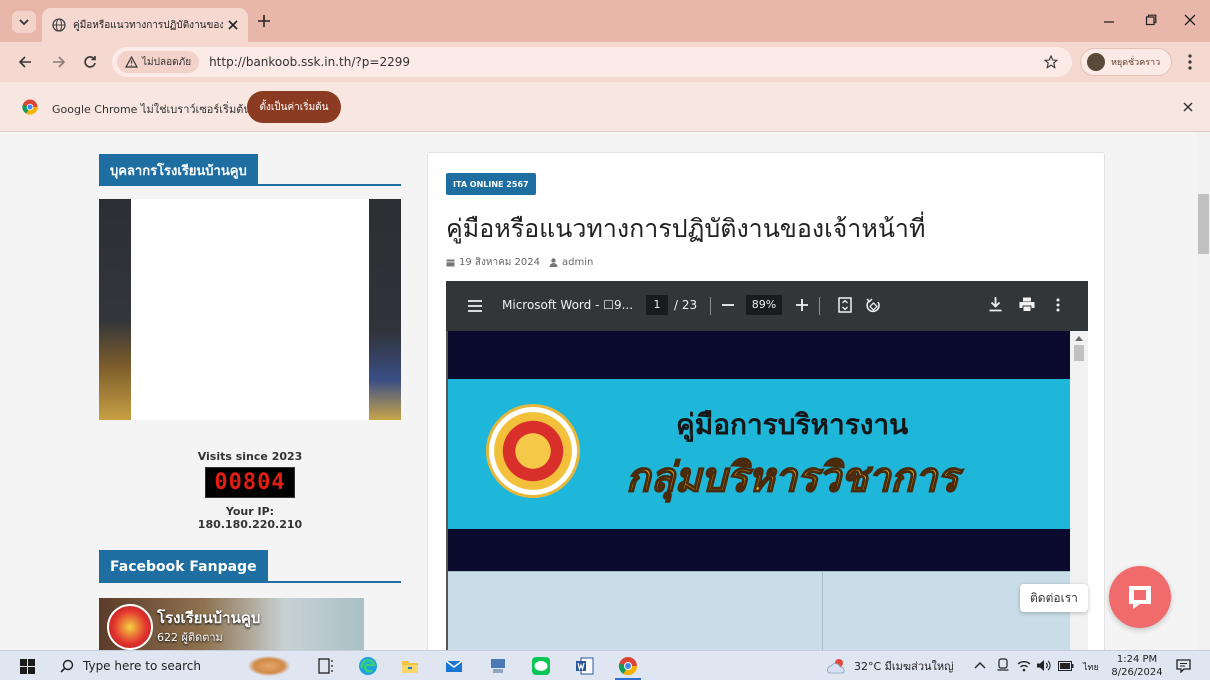  I want to click on word-app-icon, so click(586, 666).